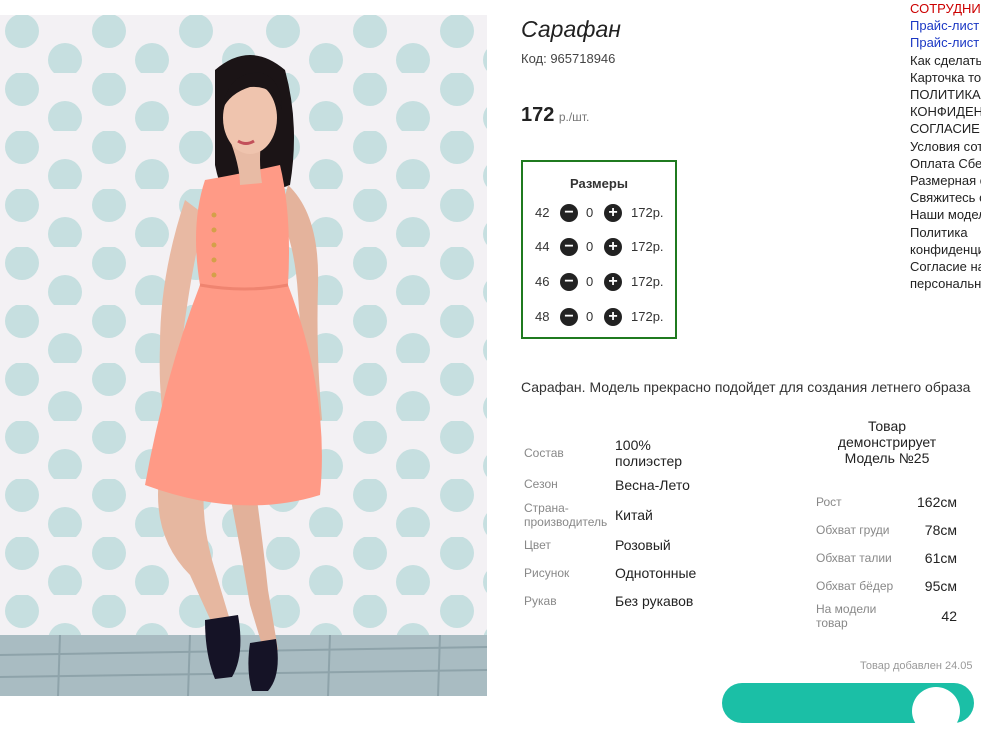 This screenshot has width=981, height=735. Describe the element at coordinates (829, 502) in the screenshot. I see `measure-label: Рост` at that location.